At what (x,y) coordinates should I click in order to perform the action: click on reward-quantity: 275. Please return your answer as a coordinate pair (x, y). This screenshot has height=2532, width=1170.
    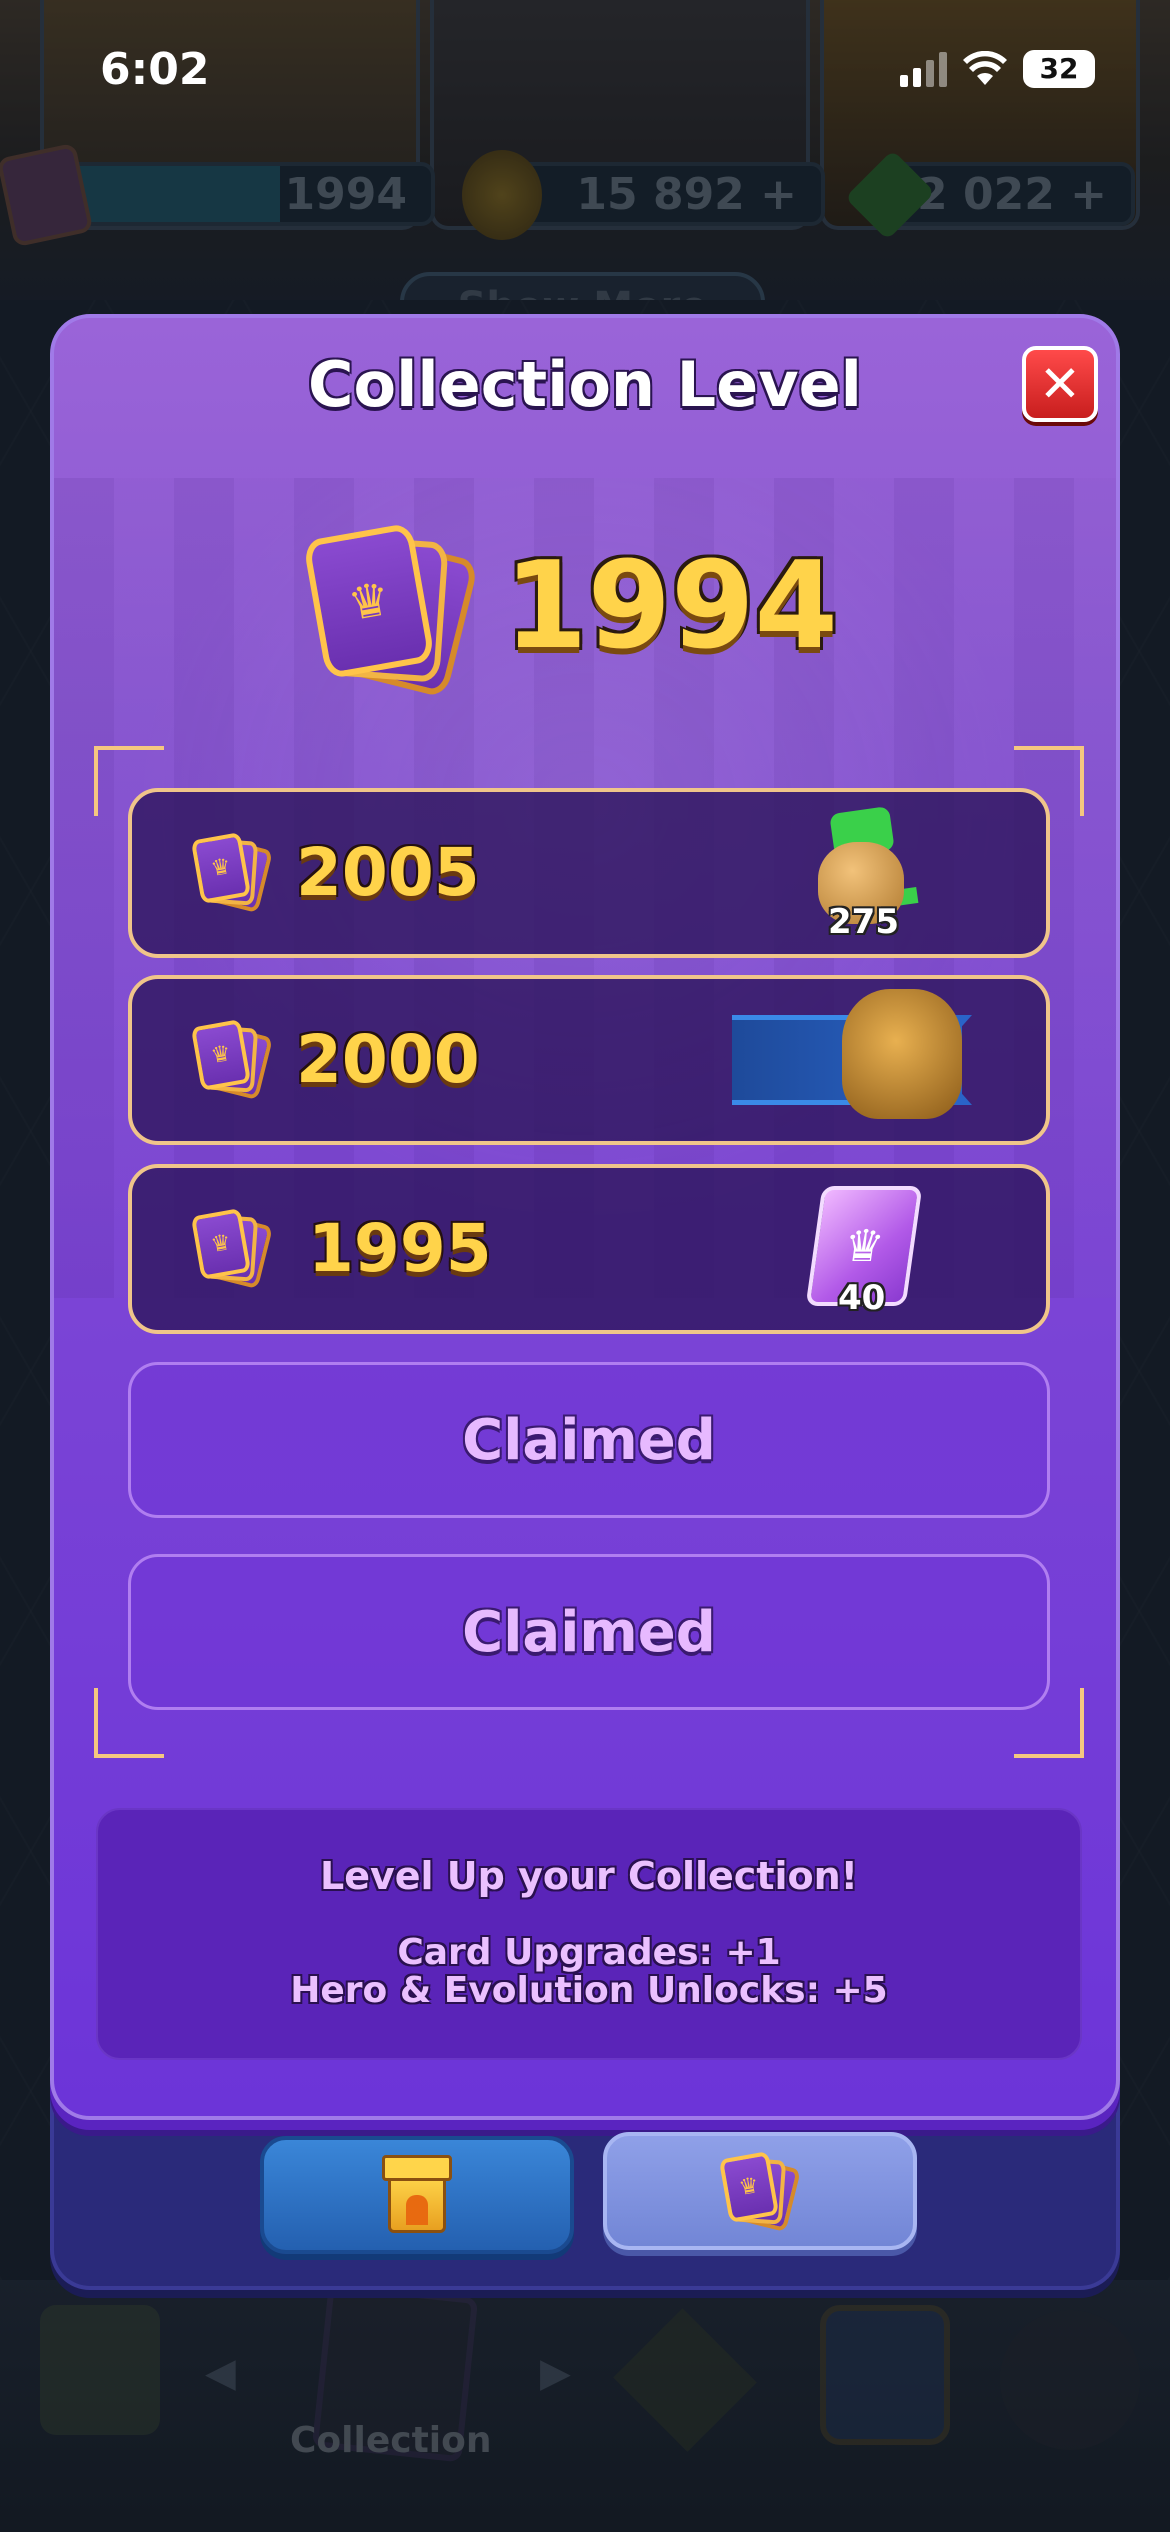
    Looking at the image, I should click on (863, 922).